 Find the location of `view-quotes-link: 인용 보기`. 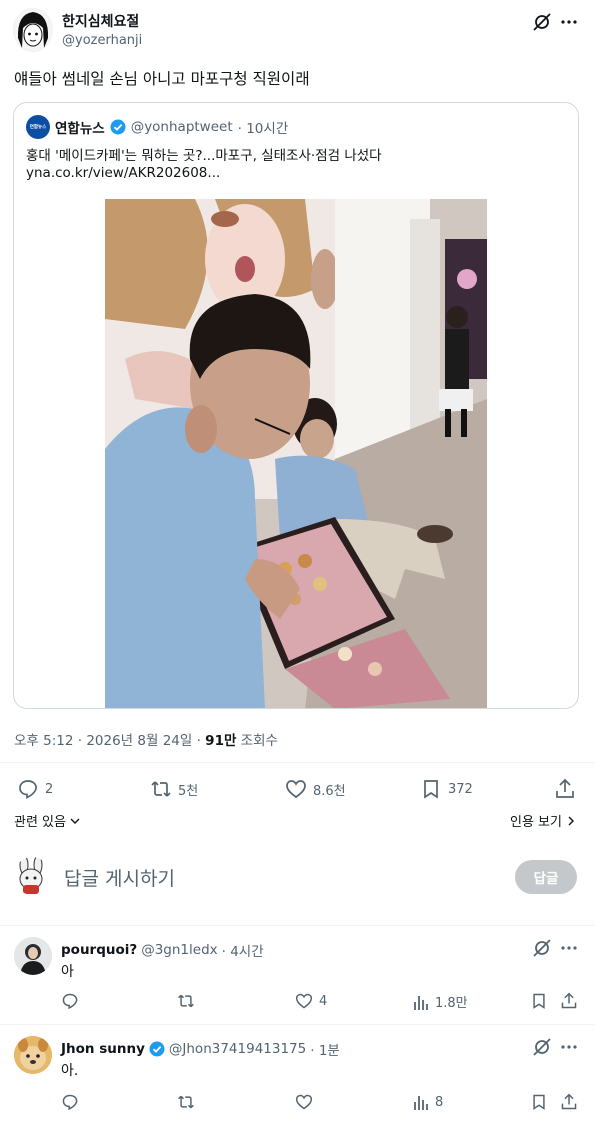

view-quotes-link: 인용 보기 is located at coordinates (543, 820).